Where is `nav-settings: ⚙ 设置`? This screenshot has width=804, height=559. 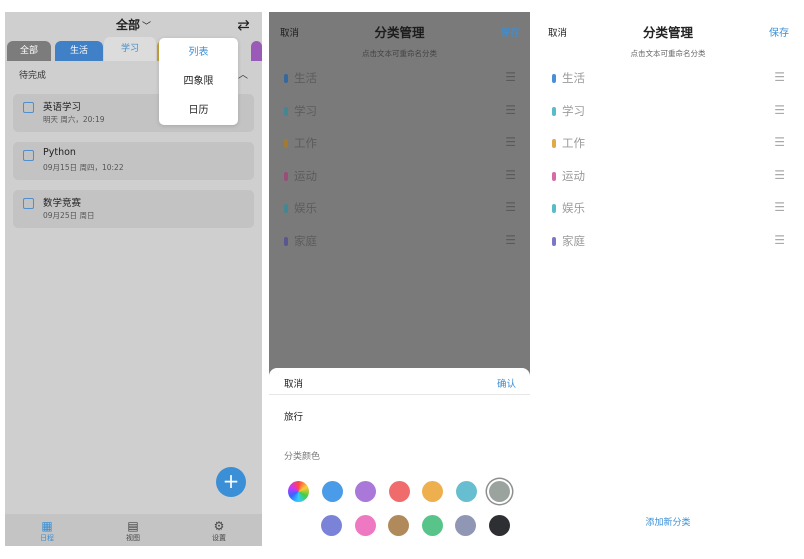
nav-settings: ⚙ 设置 is located at coordinates (219, 531).